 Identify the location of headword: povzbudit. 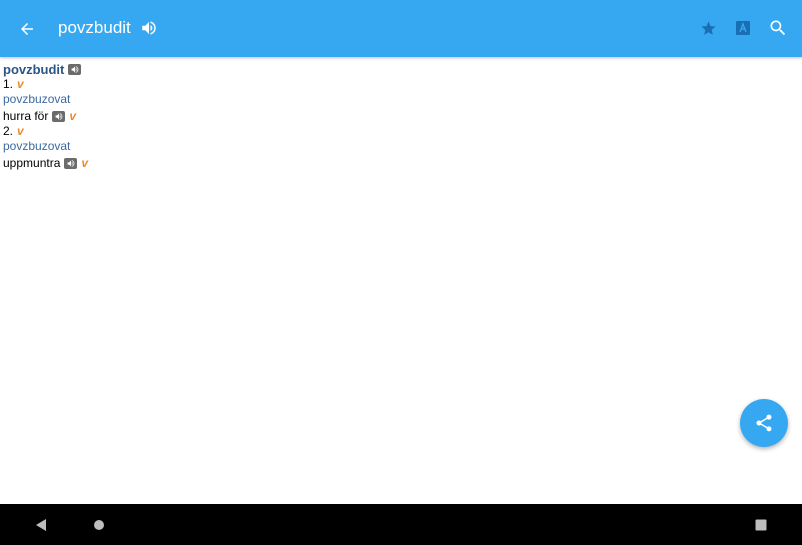
(34, 69).